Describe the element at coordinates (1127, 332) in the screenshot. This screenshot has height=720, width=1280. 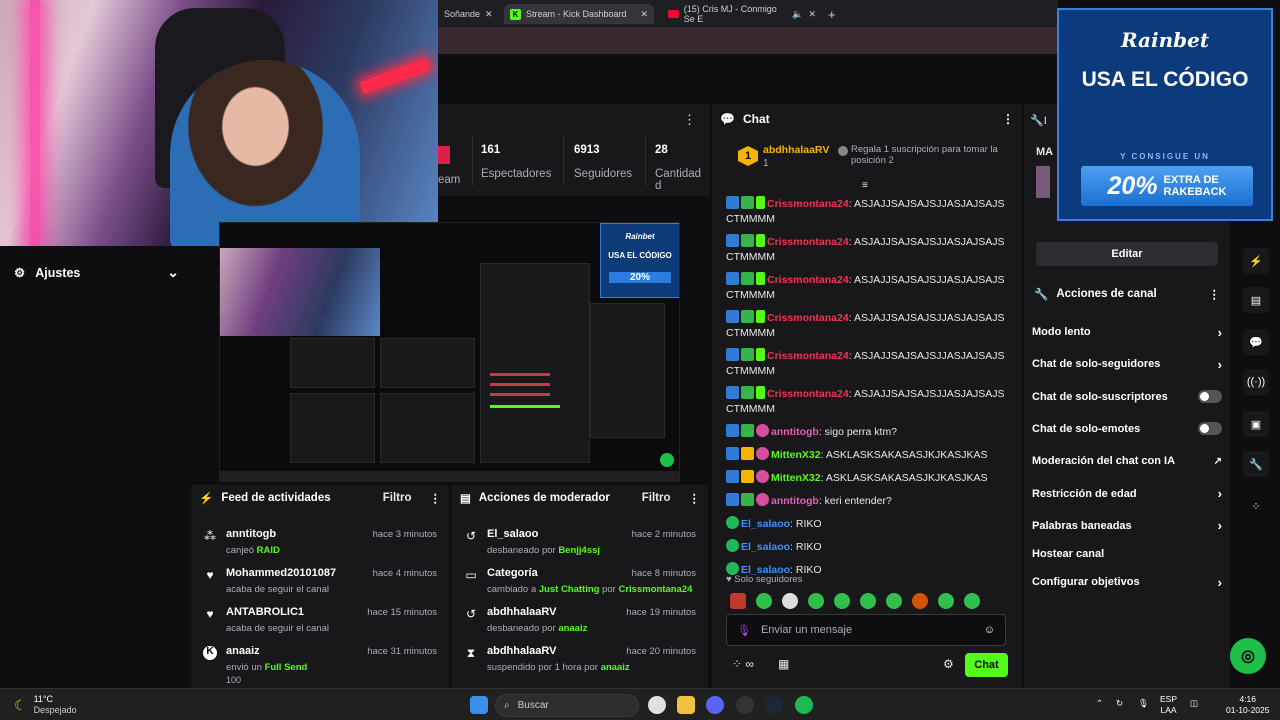
I see `channel-option: Modo lento ›` at that location.